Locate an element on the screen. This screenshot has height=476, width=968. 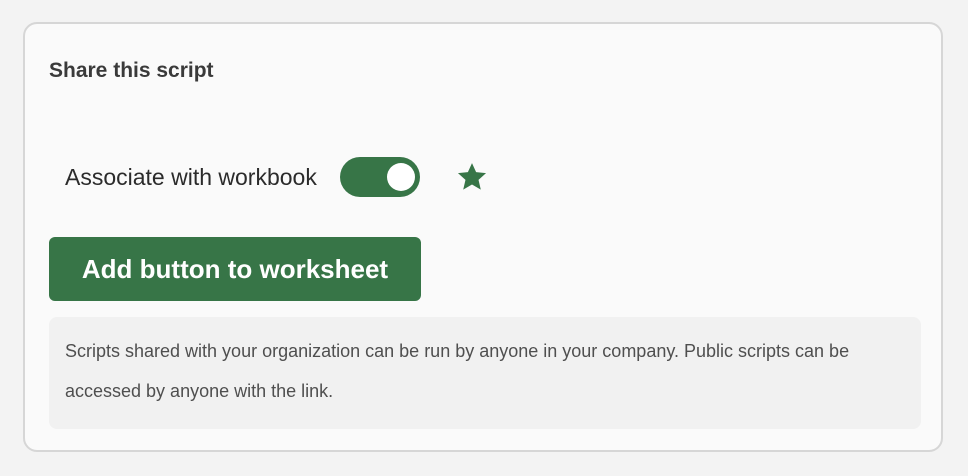
associate-workbook-row: Associate with workbook is located at coordinates (277, 177).